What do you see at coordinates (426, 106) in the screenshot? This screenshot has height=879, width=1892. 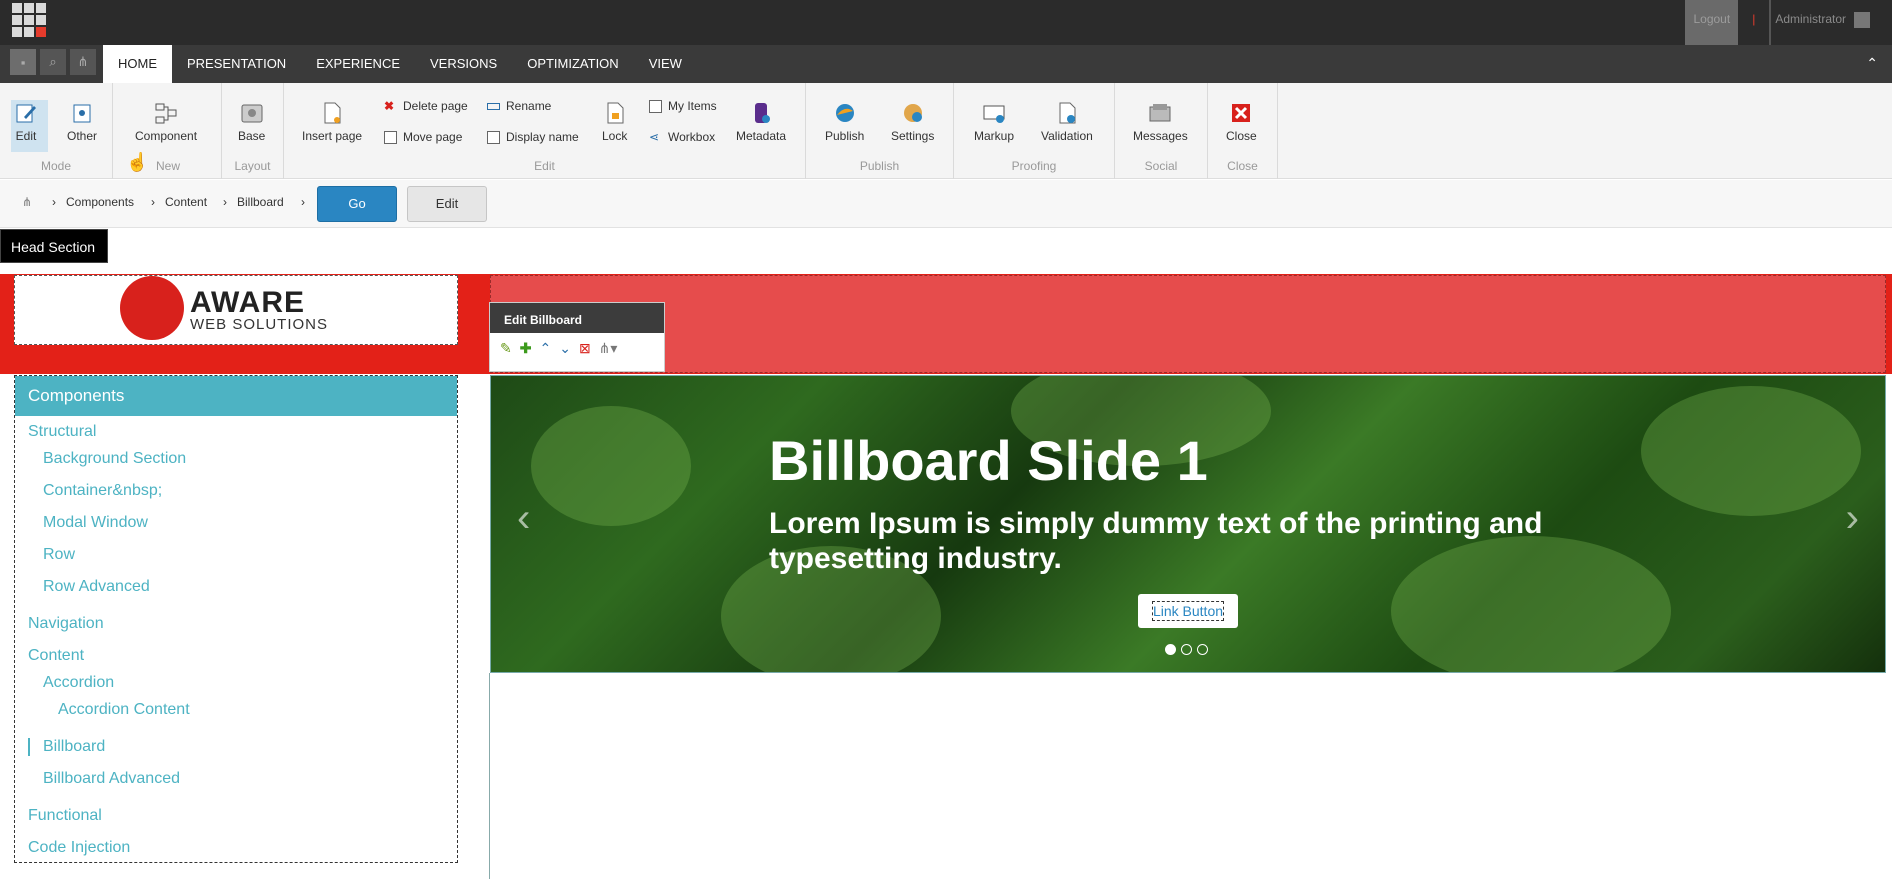 I see `delete-page-button: ✖ Delete page` at bounding box center [426, 106].